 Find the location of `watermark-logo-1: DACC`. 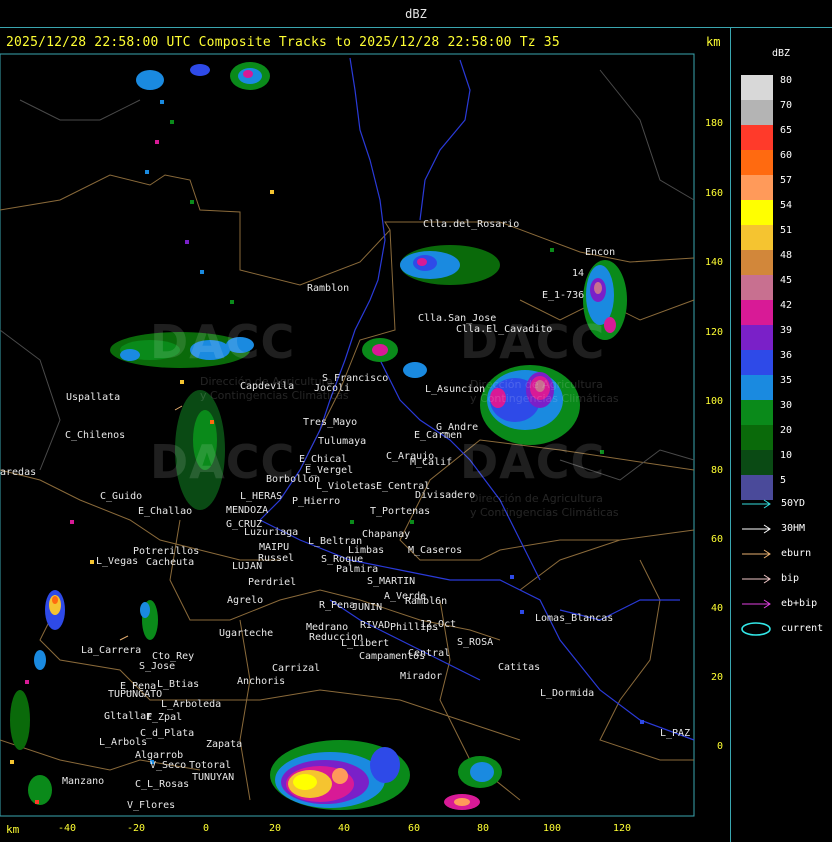

watermark-logo-1: DACC is located at coordinates (223, 342).